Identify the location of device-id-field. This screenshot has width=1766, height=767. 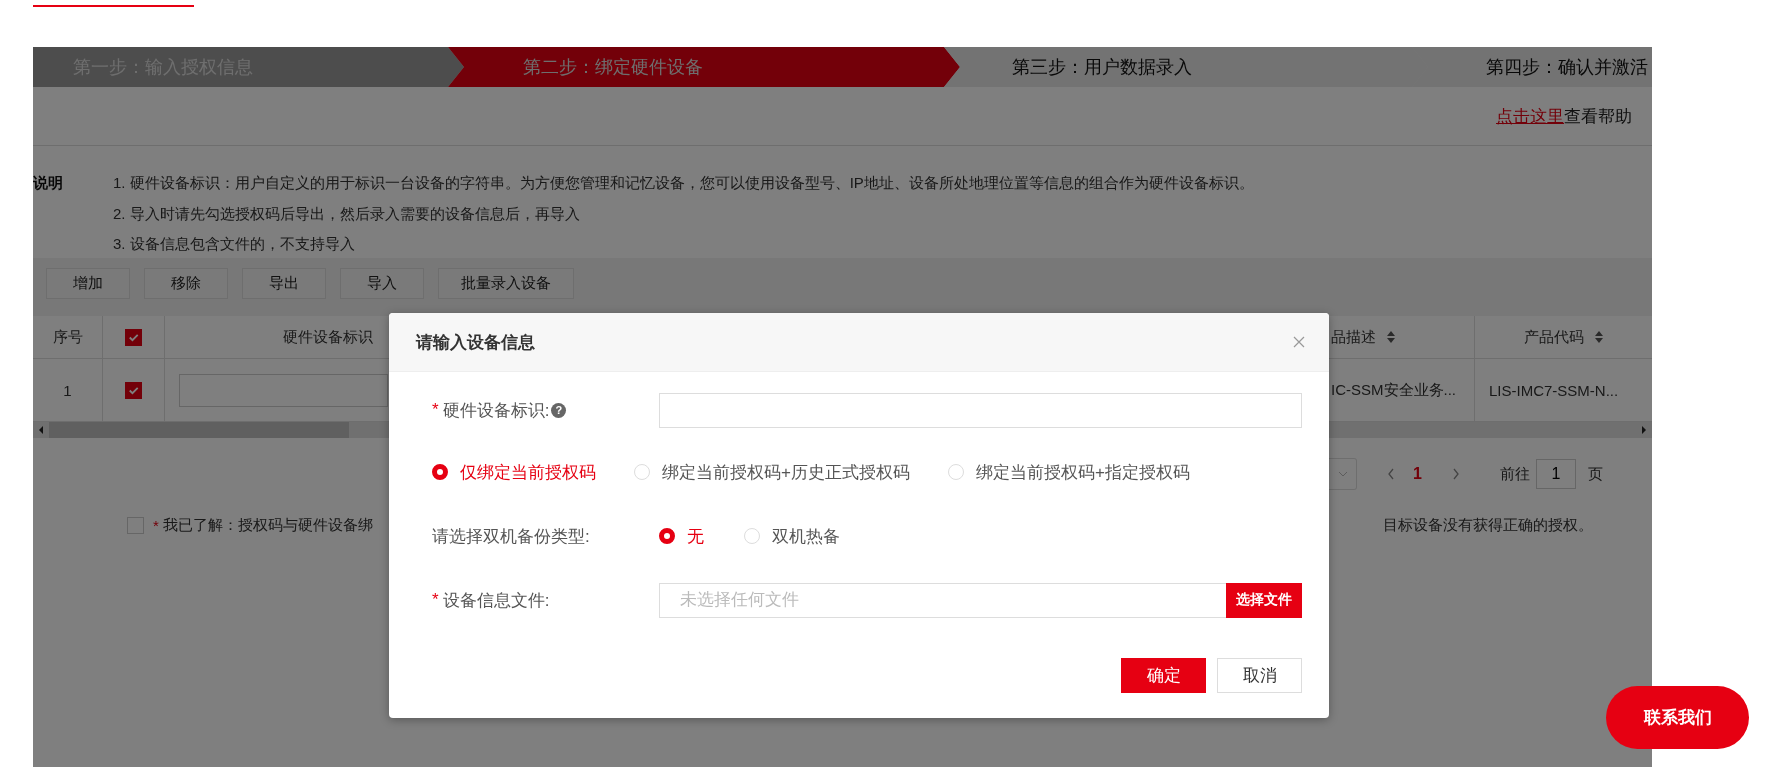
(980, 410).